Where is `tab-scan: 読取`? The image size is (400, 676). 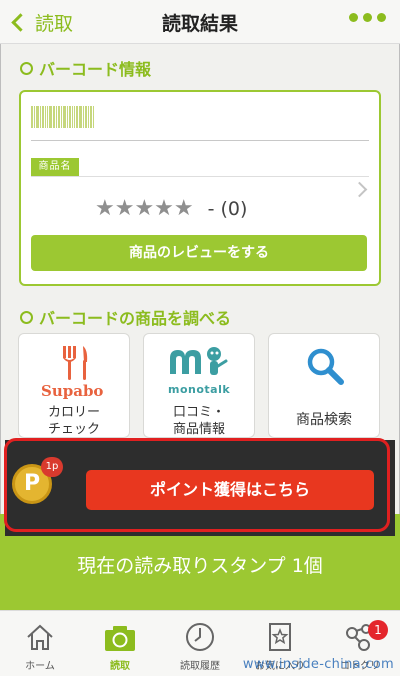
tab-scan: 読取 is located at coordinates (120, 643).